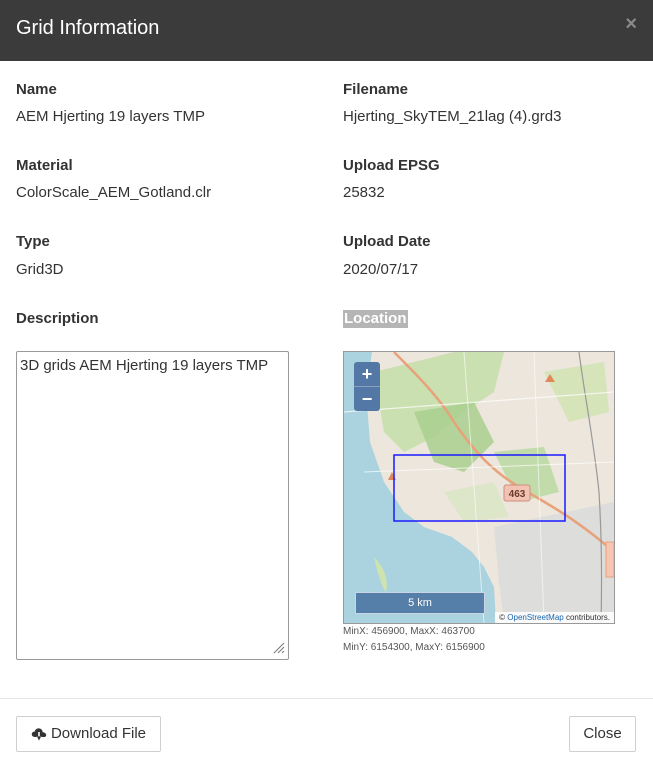 The width and height of the screenshot is (653, 769). I want to click on material-value: ColorScale_AEM_Gotland.clr, so click(114, 192).